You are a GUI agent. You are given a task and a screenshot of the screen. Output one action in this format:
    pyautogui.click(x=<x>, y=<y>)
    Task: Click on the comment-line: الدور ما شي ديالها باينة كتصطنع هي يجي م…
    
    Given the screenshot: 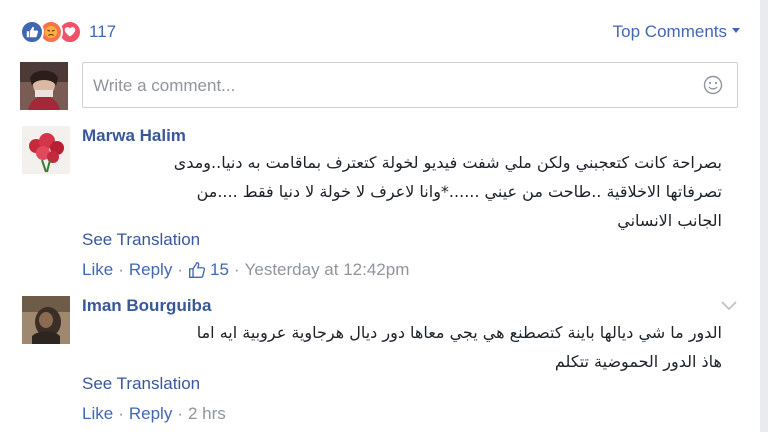 What is the action you would take?
    pyautogui.click(x=459, y=332)
    